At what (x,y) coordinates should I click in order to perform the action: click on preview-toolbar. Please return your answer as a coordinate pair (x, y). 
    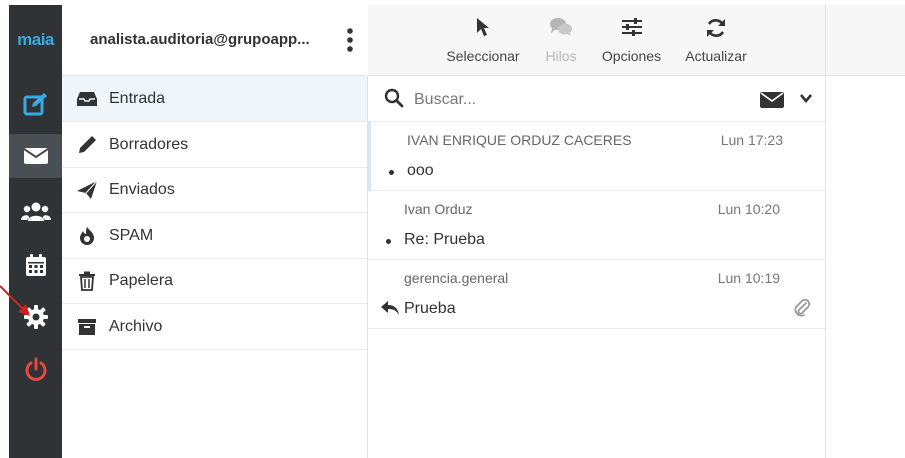
    Looking at the image, I should click on (865, 40).